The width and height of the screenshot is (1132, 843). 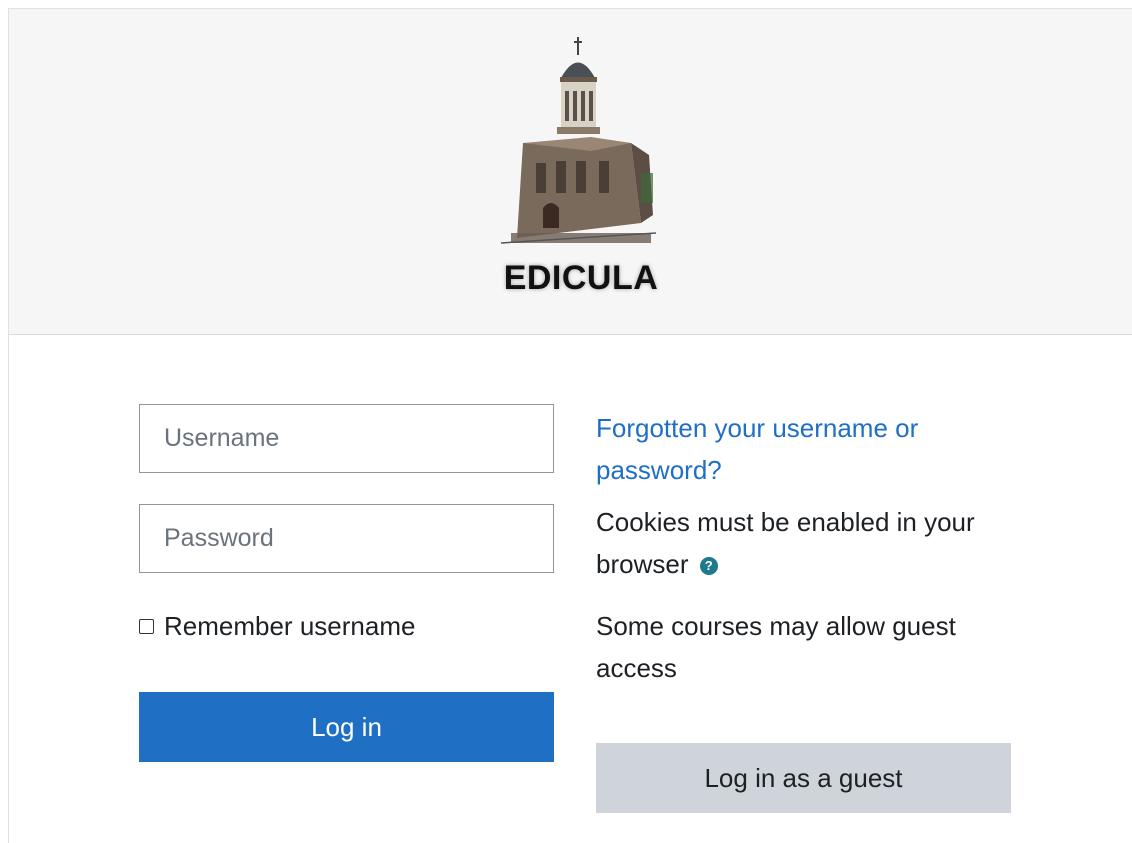 What do you see at coordinates (776, 647) in the screenshot?
I see `guest-access-text: Some courses may allow guest access` at bounding box center [776, 647].